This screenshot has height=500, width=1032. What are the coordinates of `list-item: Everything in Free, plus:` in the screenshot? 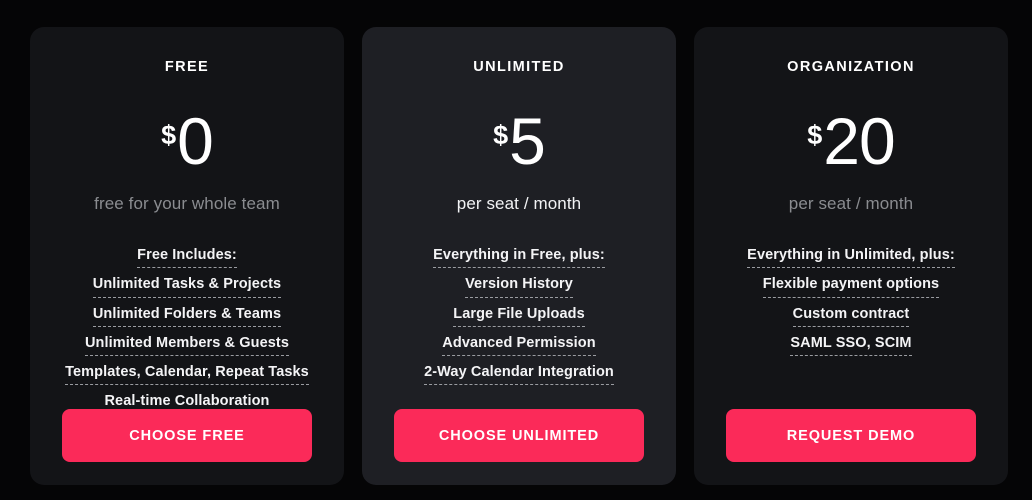 It's located at (519, 258).